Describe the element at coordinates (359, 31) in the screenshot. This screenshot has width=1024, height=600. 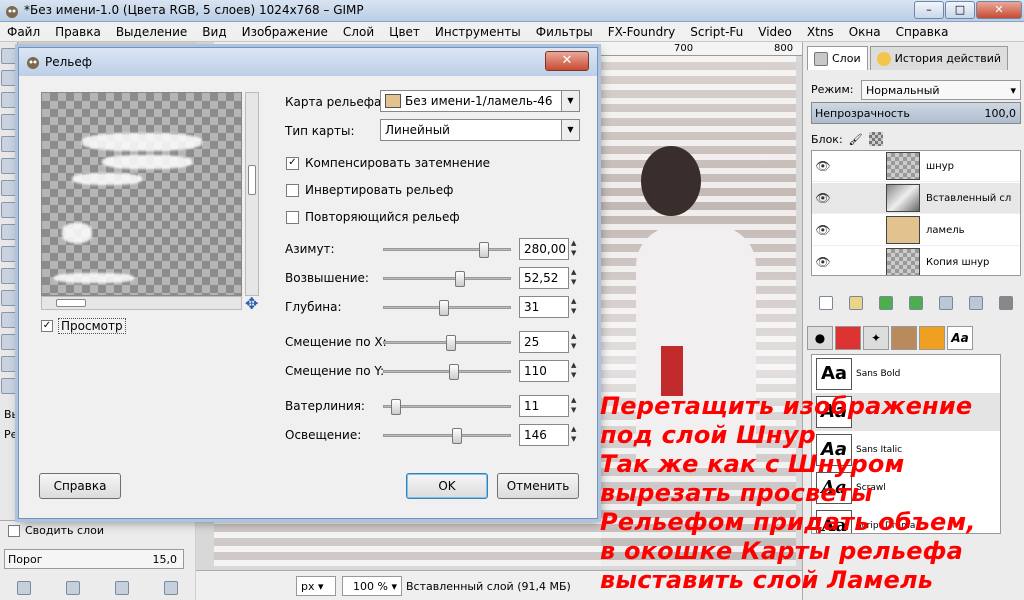
I see `menu-layer: Слой` at that location.